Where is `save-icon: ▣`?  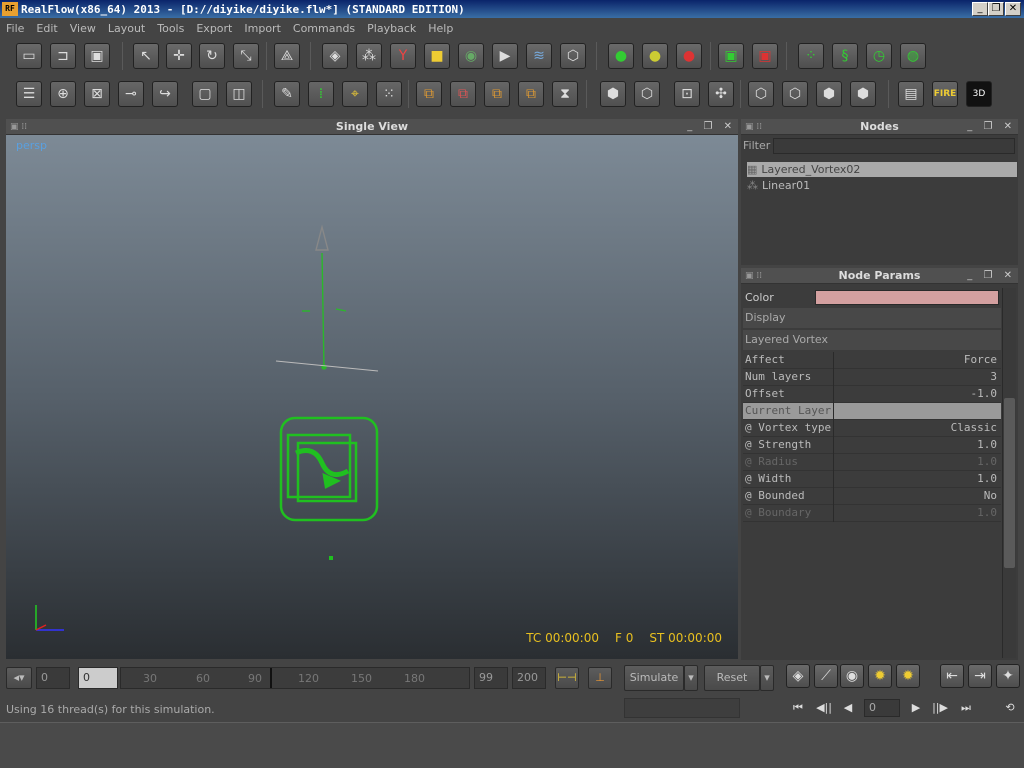 save-icon: ▣ is located at coordinates (97, 56).